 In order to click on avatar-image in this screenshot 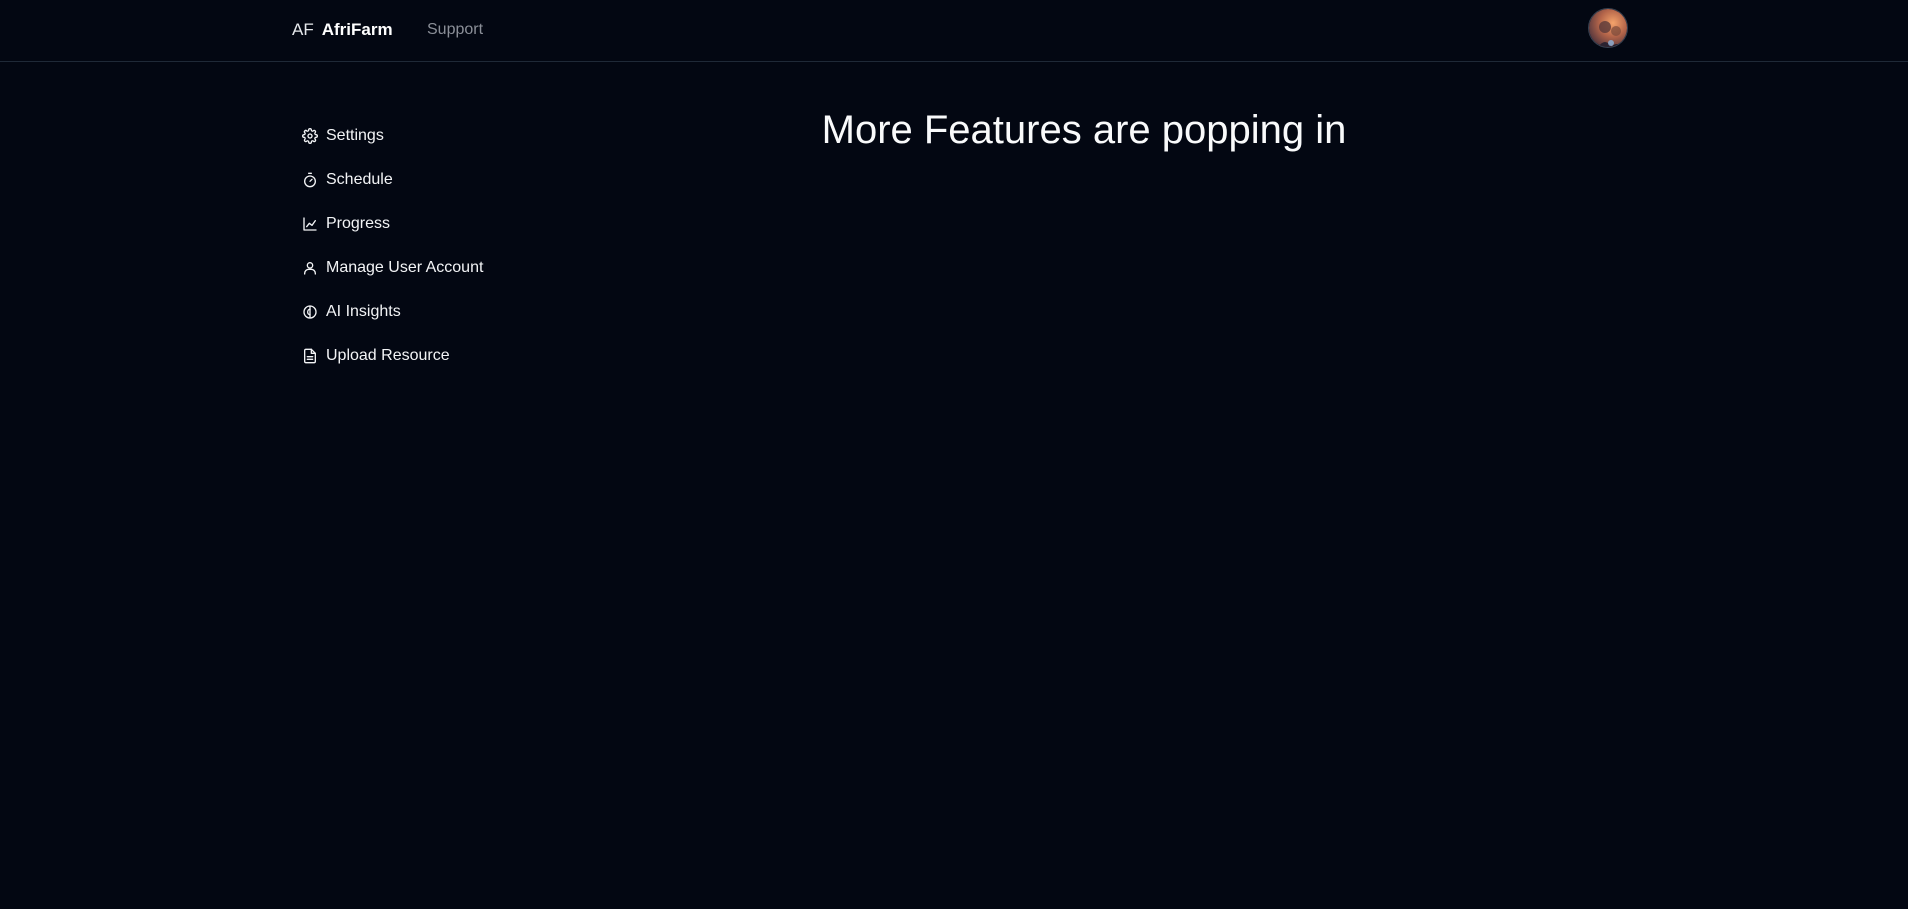, I will do `click(1608, 28)`.